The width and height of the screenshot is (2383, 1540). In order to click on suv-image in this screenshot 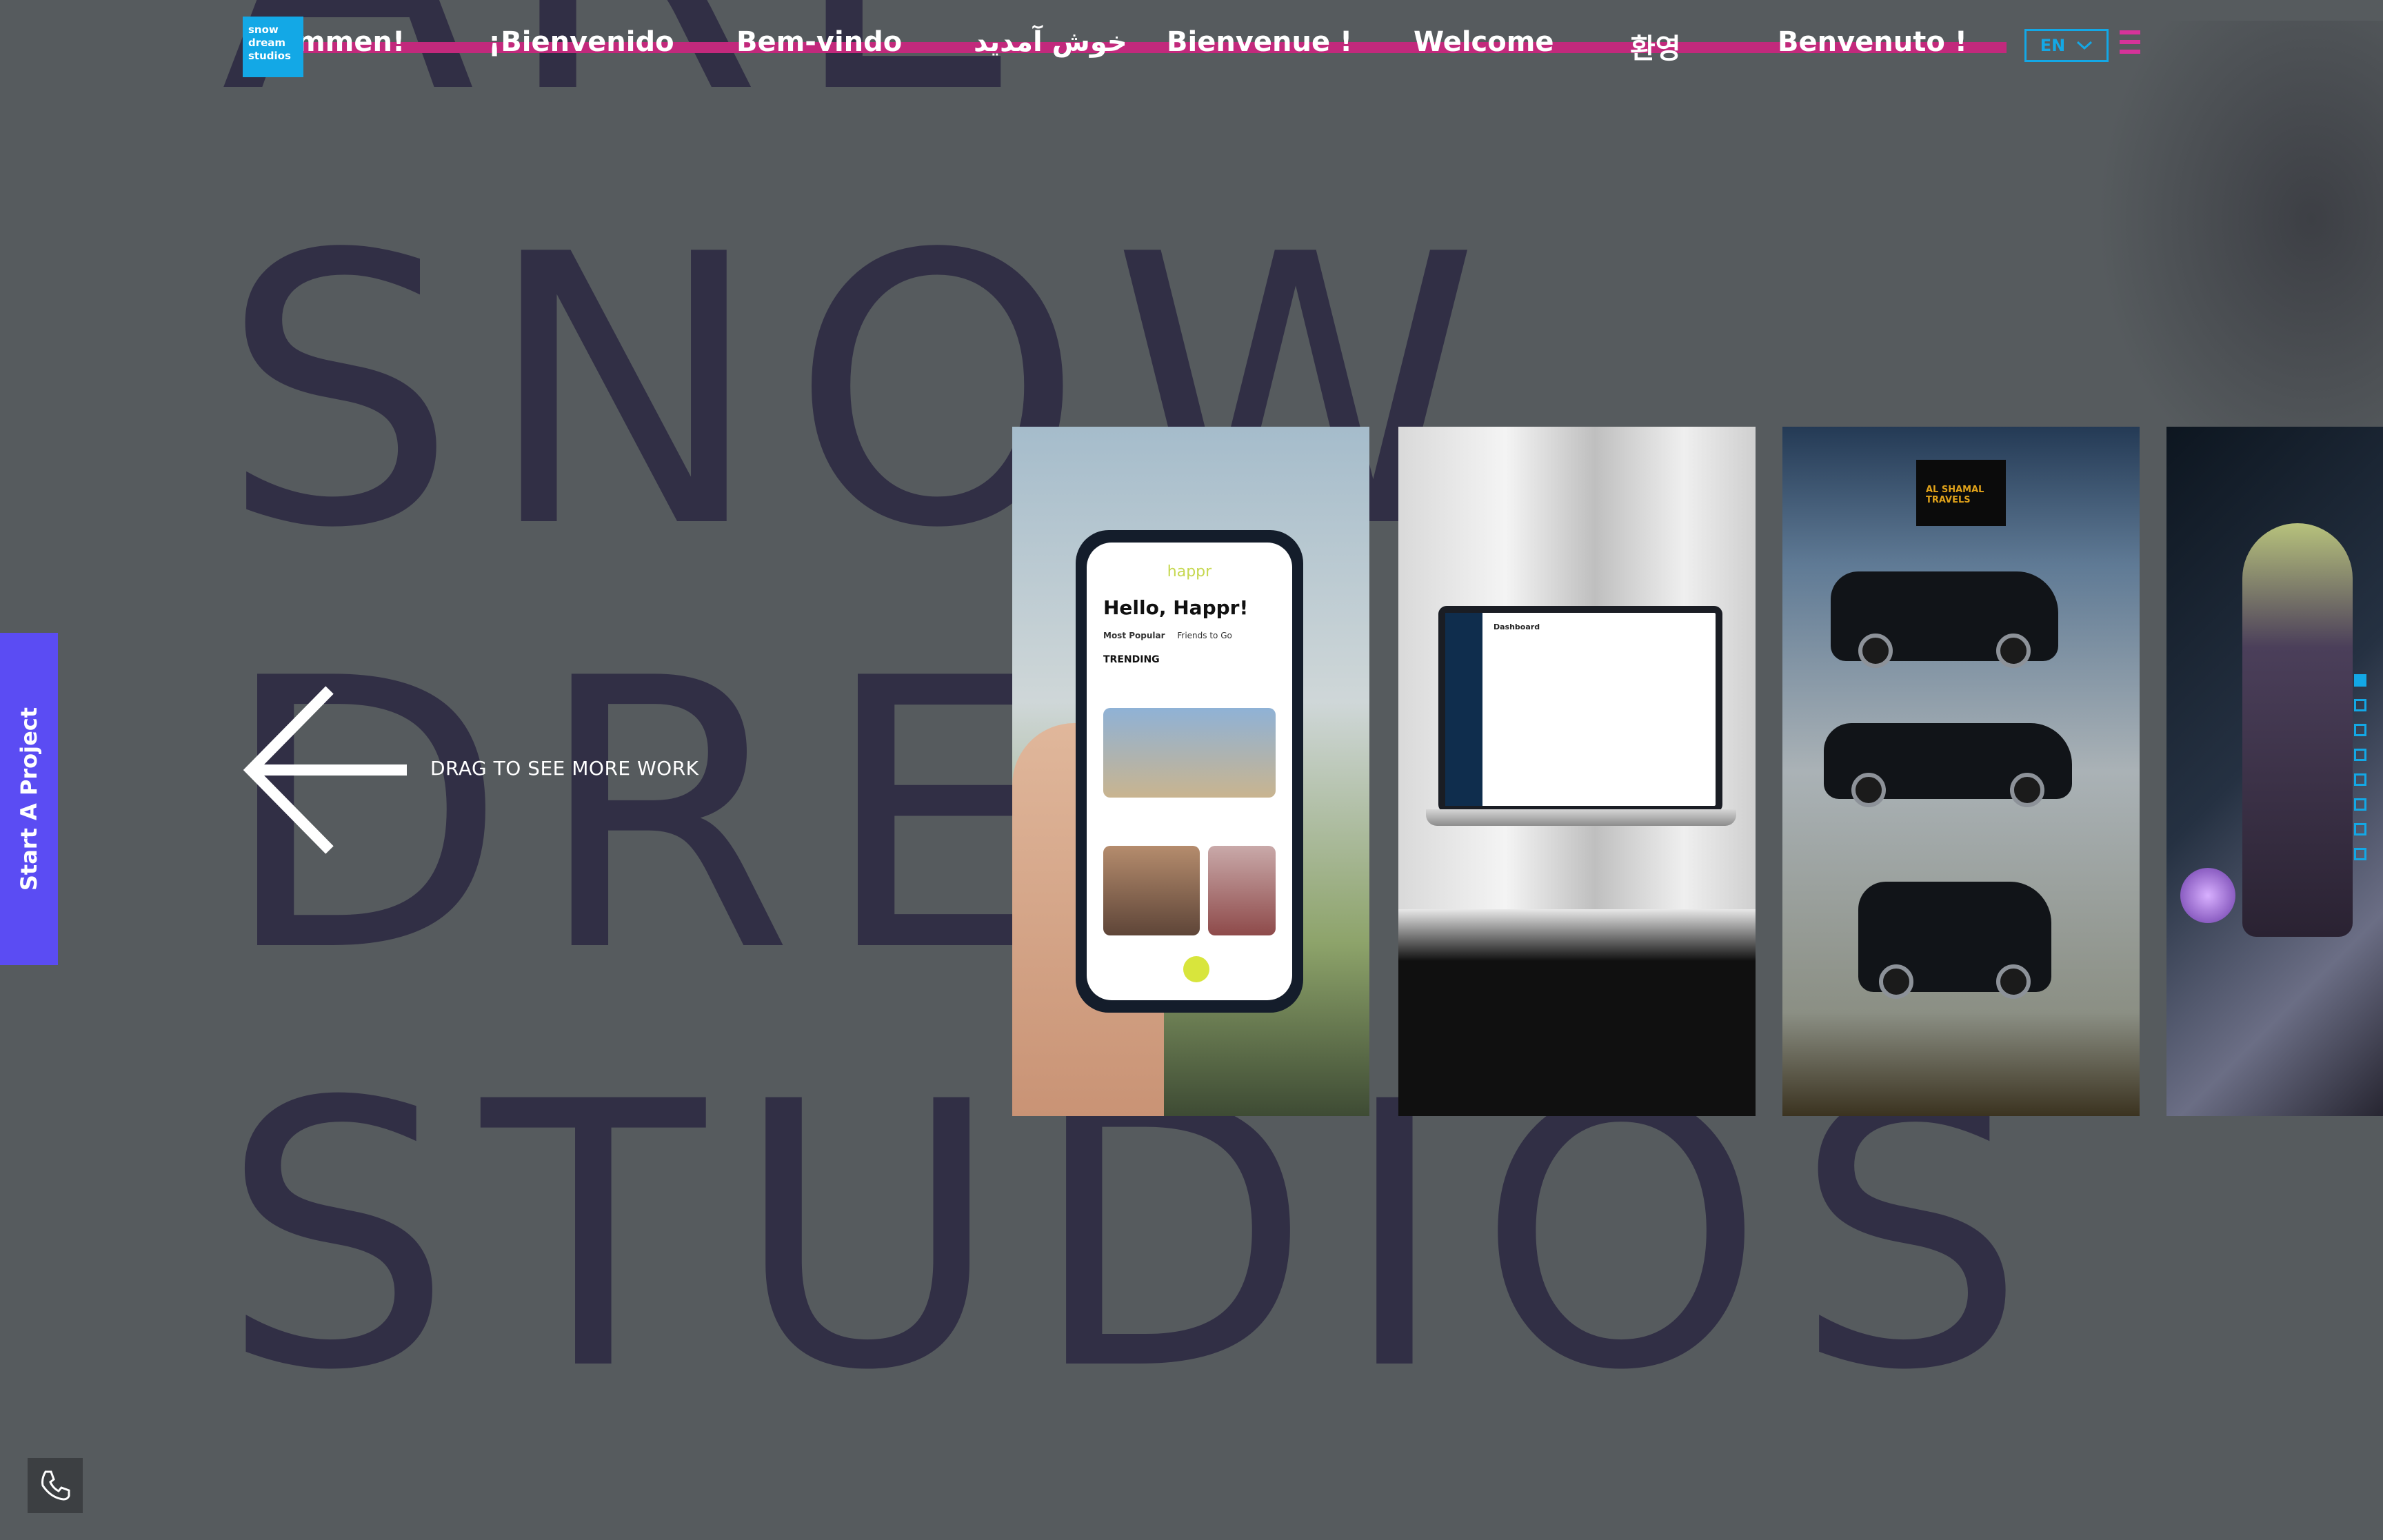, I will do `click(1944, 620)`.